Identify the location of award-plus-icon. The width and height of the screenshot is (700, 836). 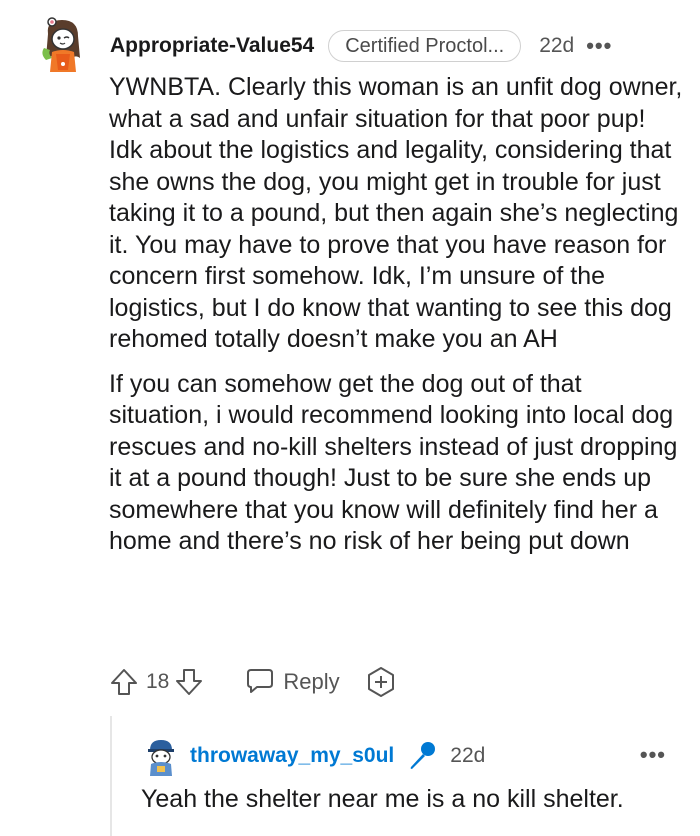
(381, 682).